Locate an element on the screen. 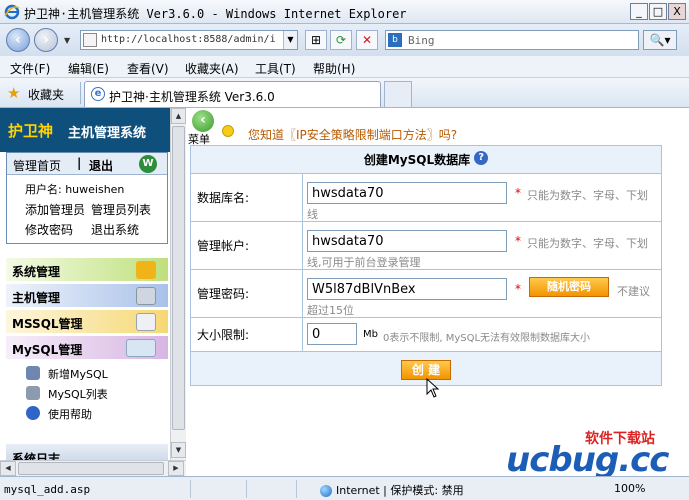  search-placeholder: Bing is located at coordinates (421, 40).